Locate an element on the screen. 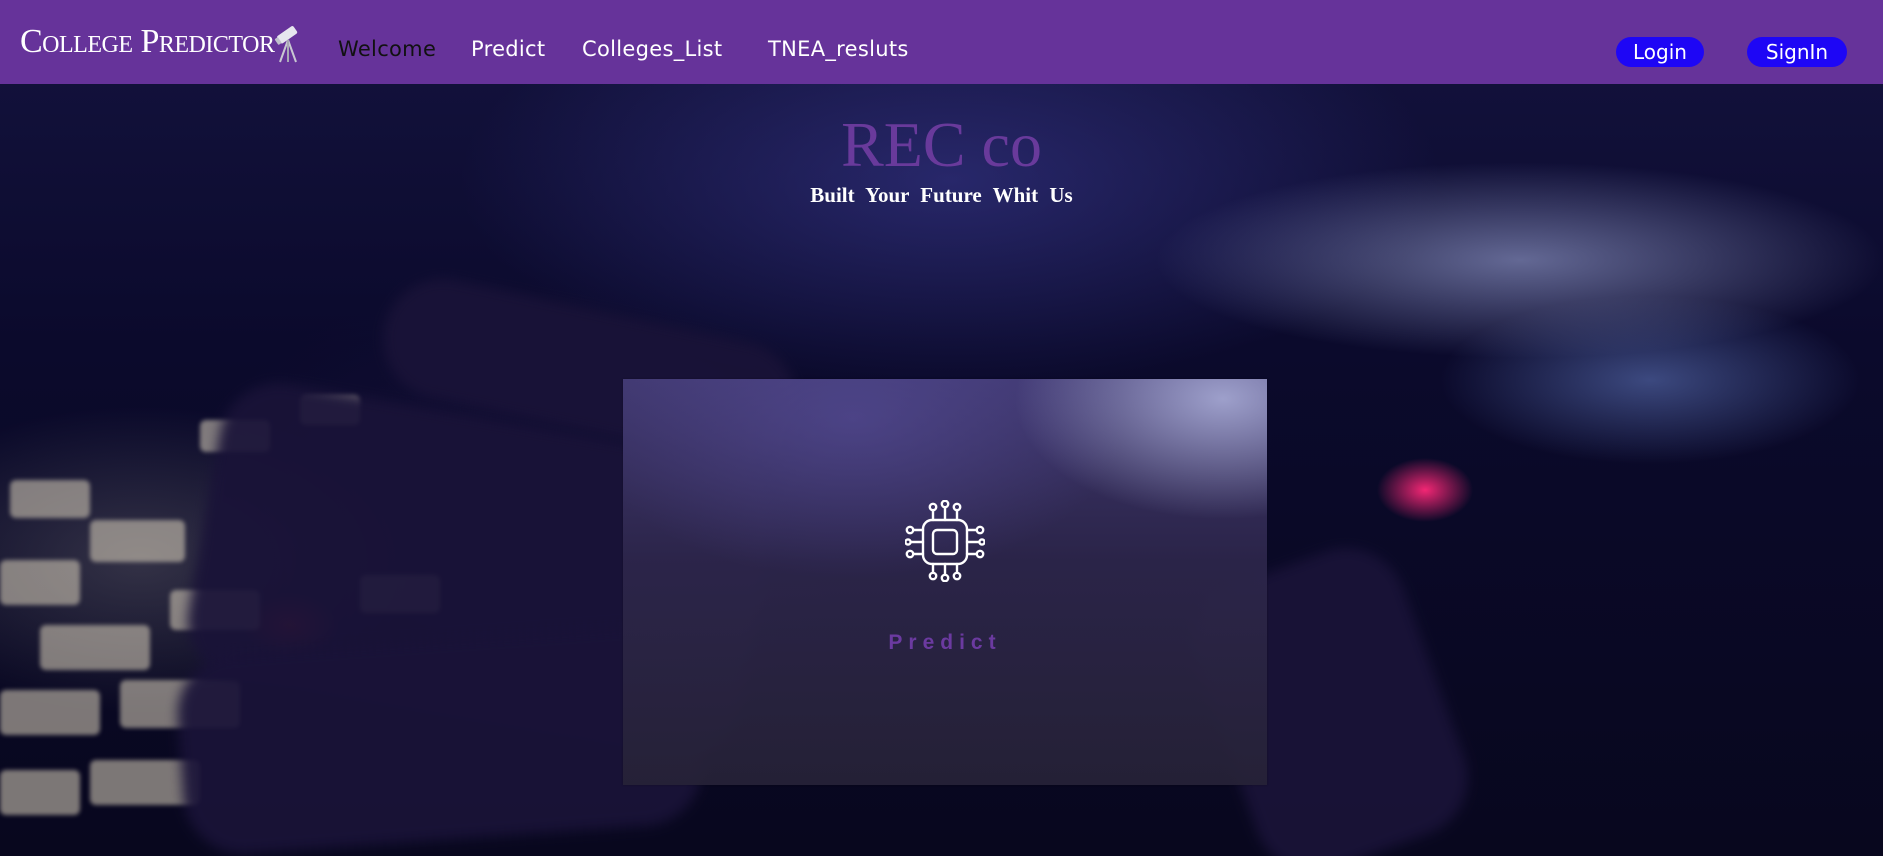 Image resolution: width=1883 pixels, height=856 pixels. chip-circuit-icon is located at coordinates (945, 542).